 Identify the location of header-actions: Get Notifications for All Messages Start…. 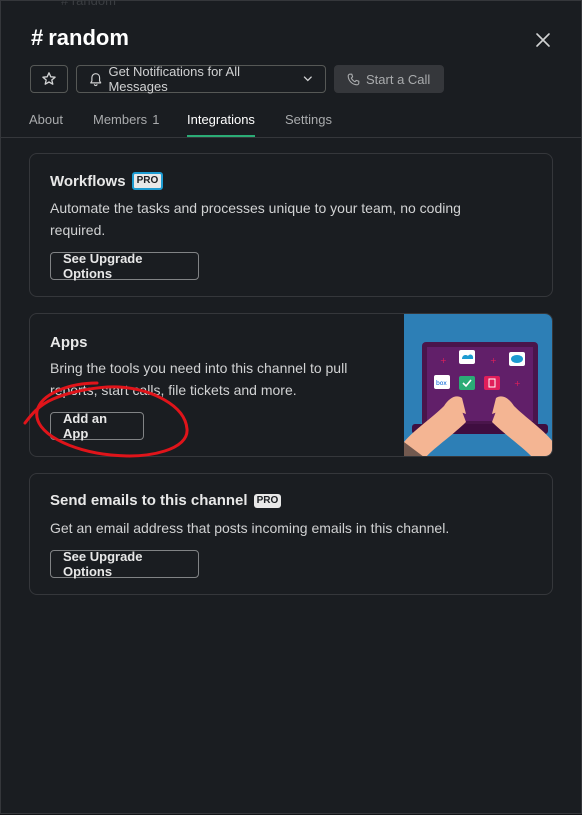
(237, 79).